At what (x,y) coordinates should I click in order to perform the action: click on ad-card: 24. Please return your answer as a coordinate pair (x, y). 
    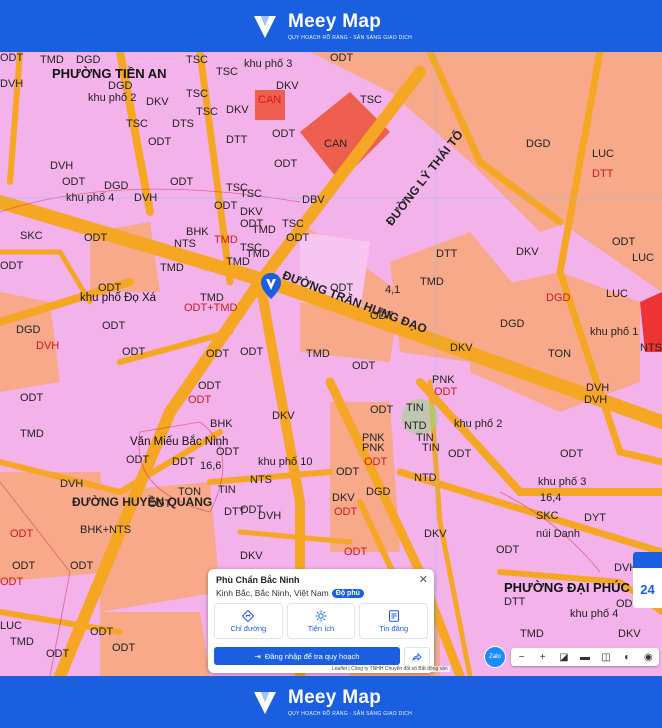
    Looking at the image, I should click on (647, 580).